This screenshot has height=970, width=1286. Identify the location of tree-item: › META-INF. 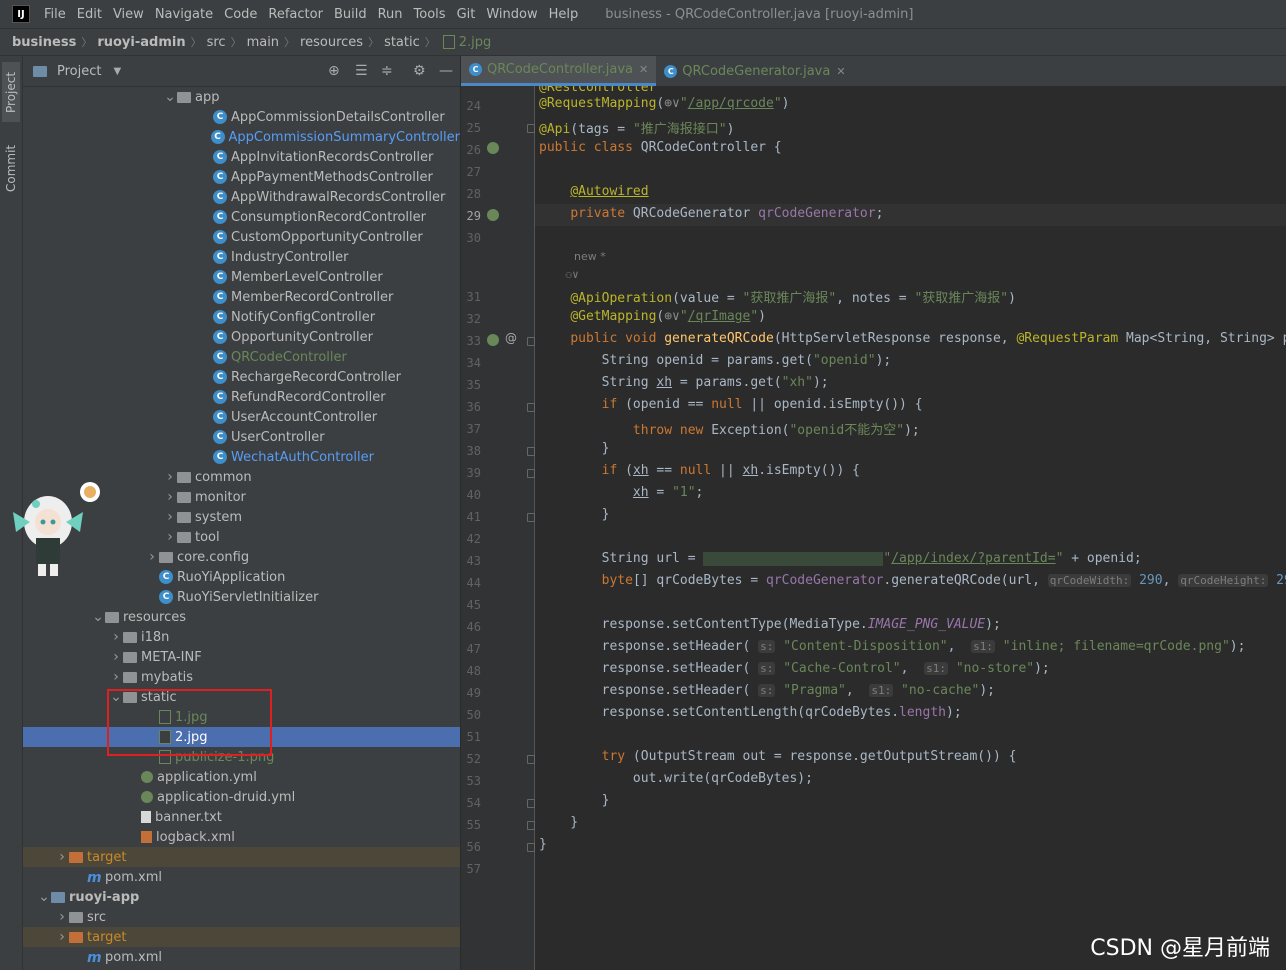
(241, 657).